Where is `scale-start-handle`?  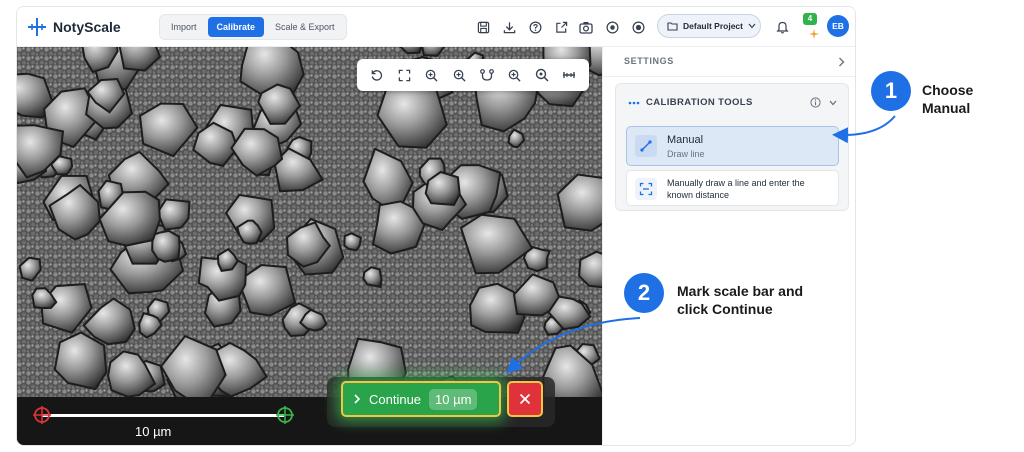
scale-start-handle is located at coordinates (42, 415).